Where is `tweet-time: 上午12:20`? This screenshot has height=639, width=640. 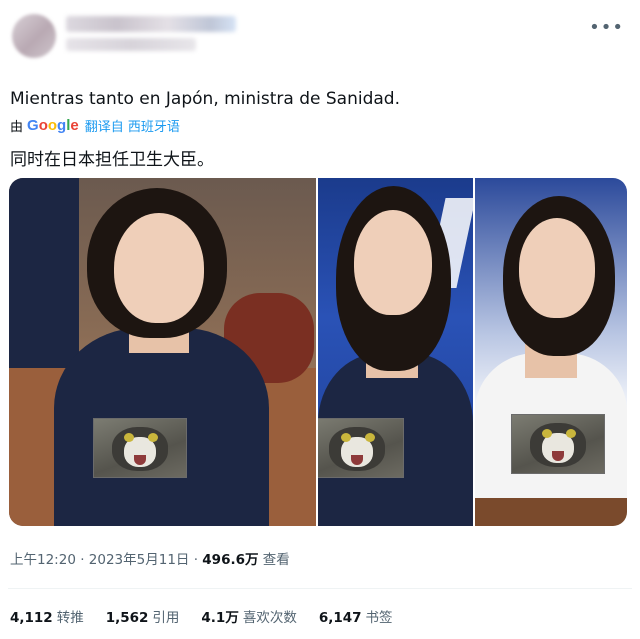 tweet-time: 上午12:20 is located at coordinates (43, 560).